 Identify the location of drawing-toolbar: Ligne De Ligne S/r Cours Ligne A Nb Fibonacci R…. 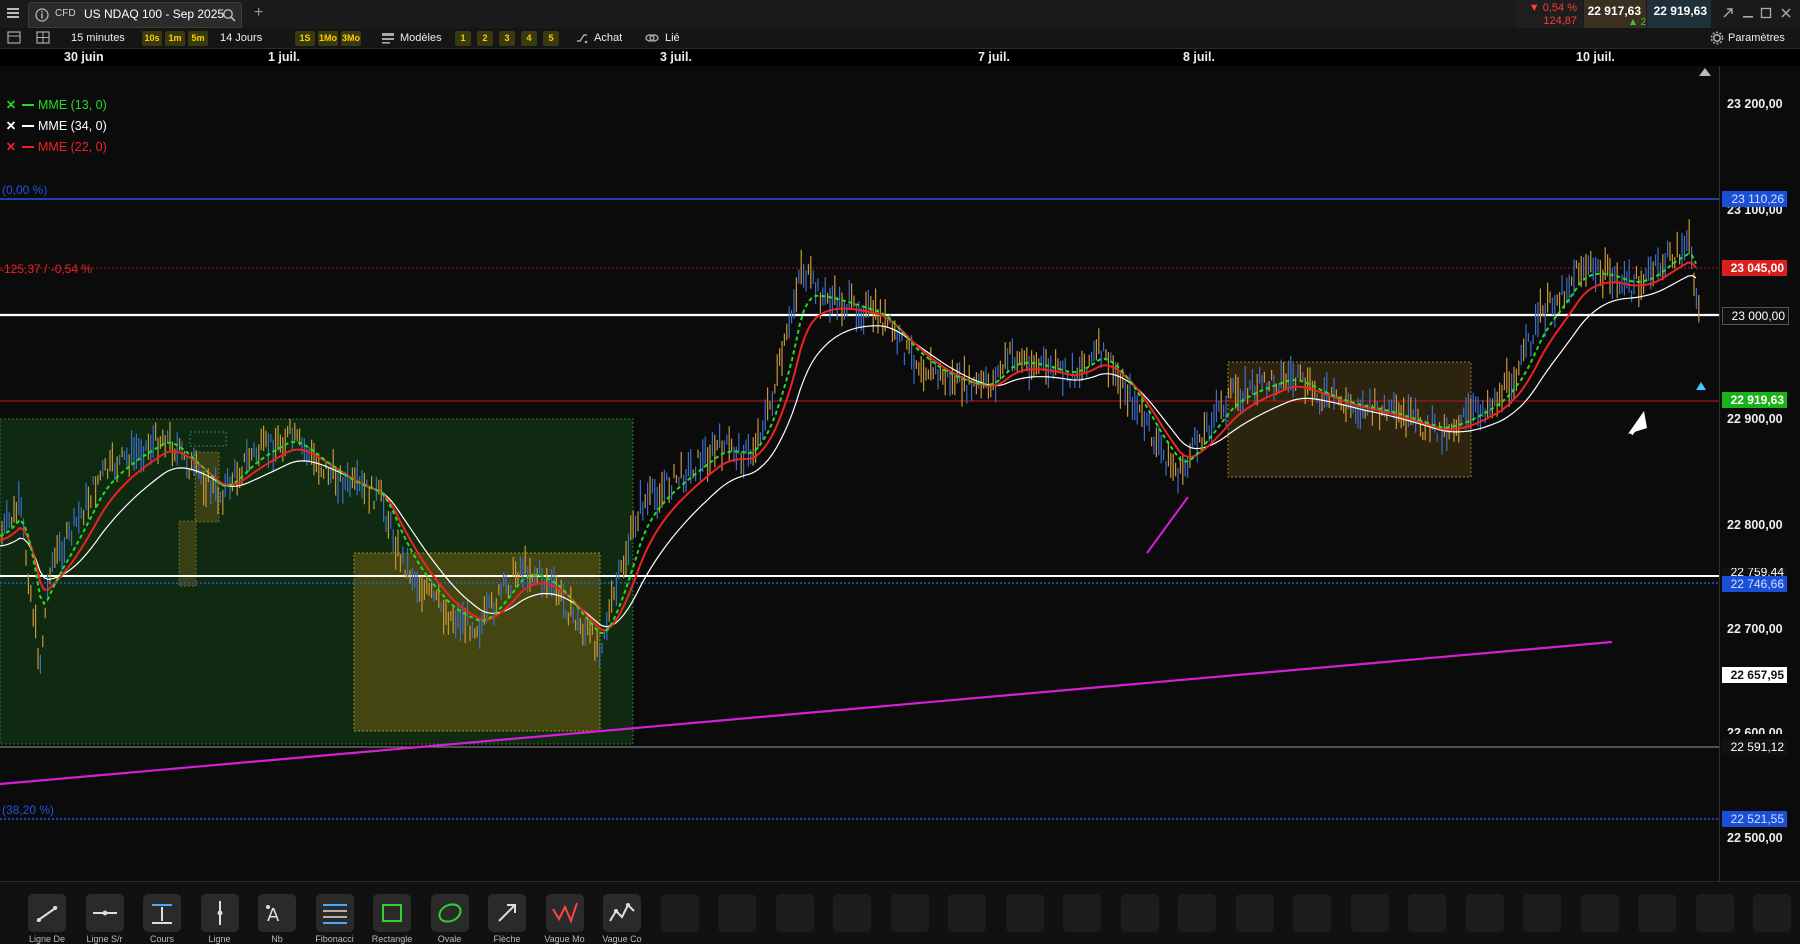
(900, 912).